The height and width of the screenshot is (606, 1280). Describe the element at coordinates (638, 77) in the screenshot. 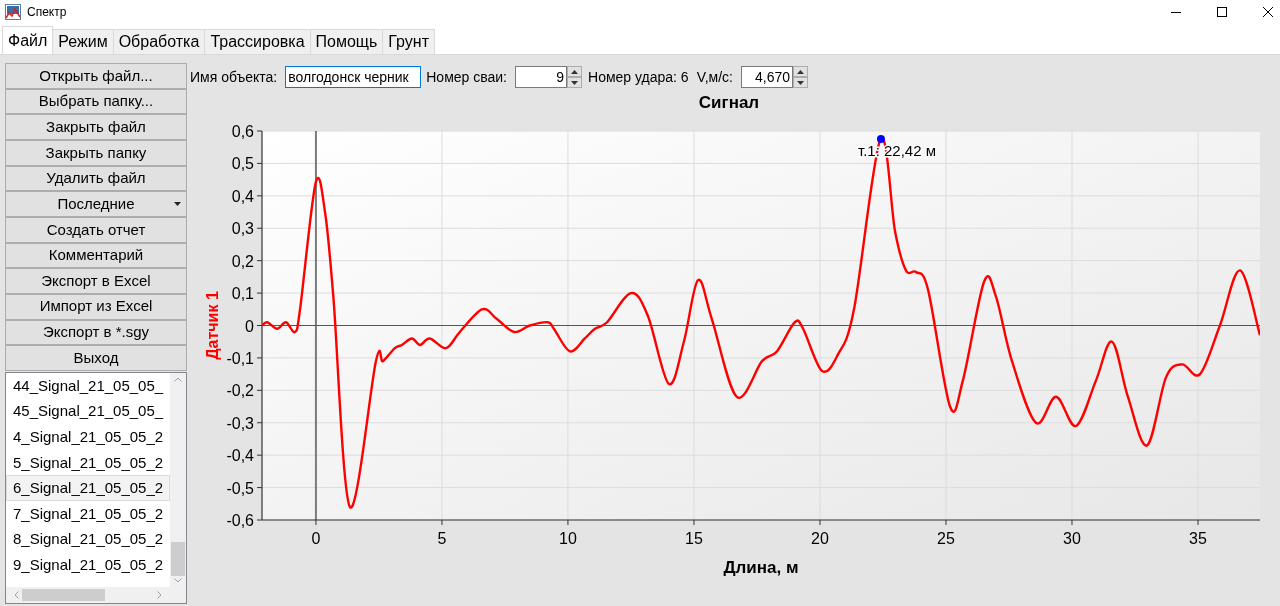

I see `field-label: Номер удара: 6` at that location.